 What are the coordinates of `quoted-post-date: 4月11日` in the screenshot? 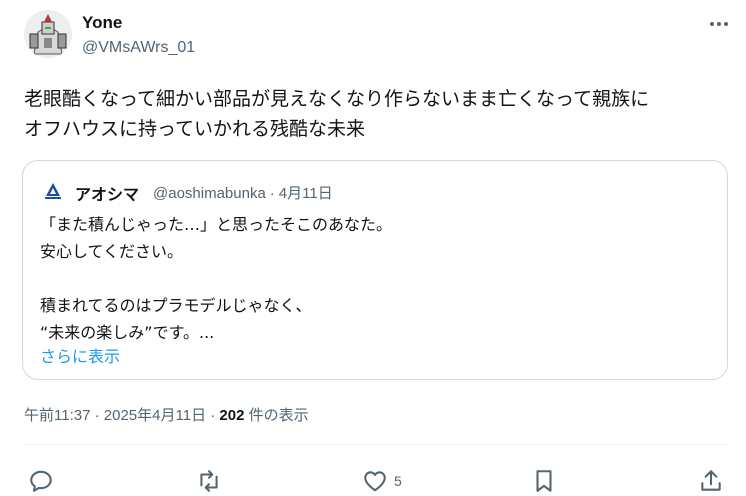 It's located at (305, 193).